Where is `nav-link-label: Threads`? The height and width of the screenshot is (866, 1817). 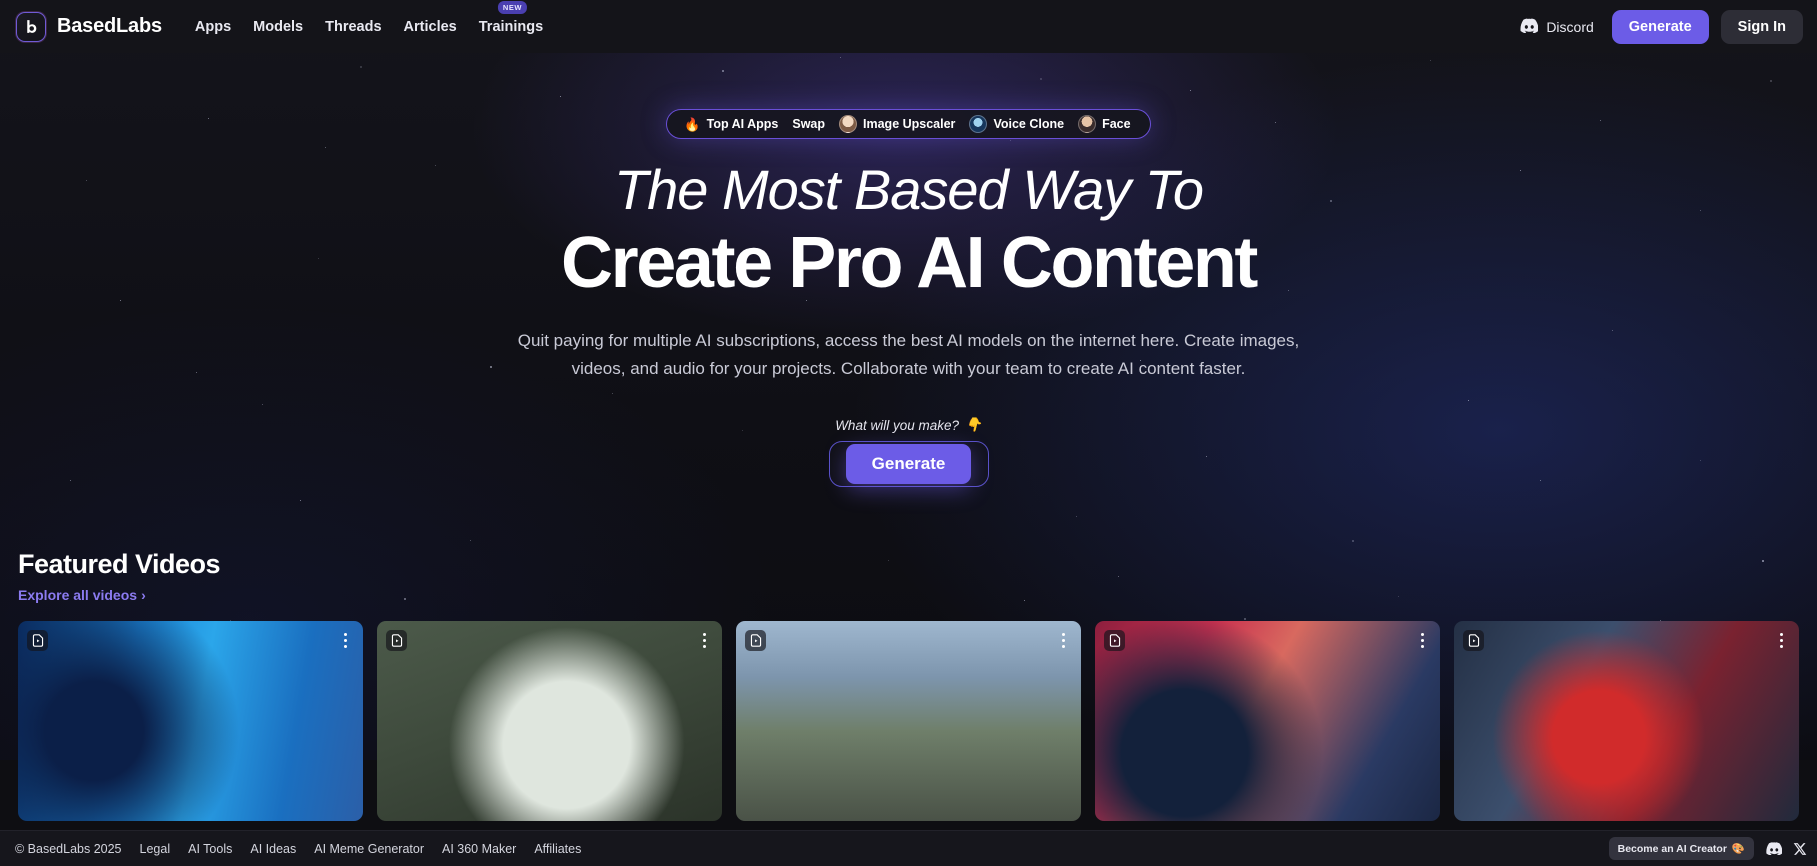 nav-link-label: Threads is located at coordinates (353, 26).